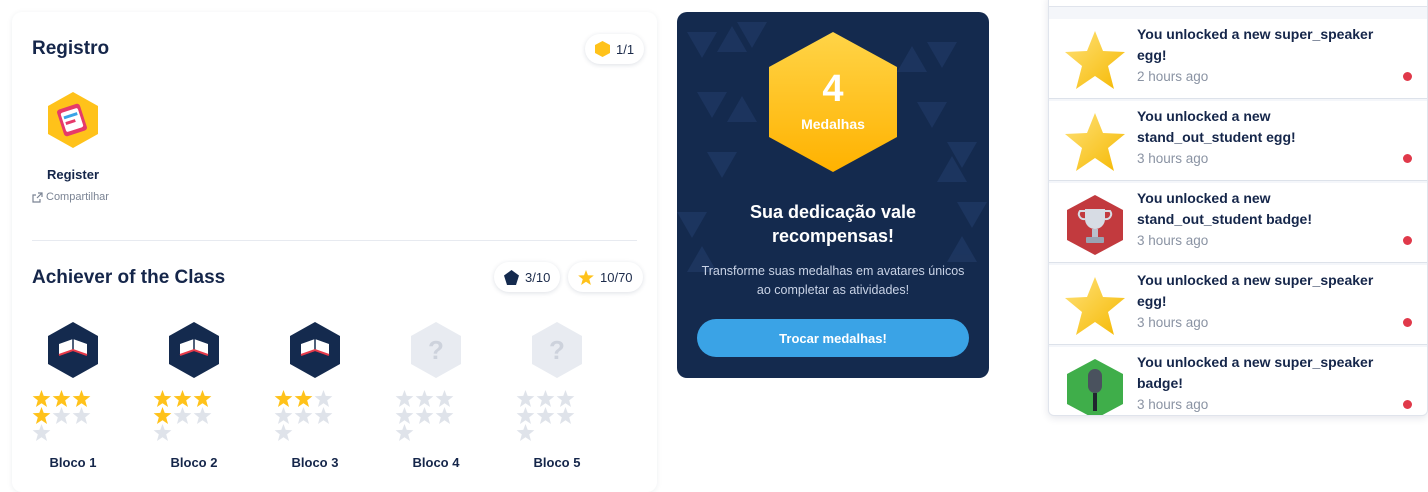 Image resolution: width=1428 pixels, height=492 pixels. I want to click on block-label: Bloco 5, so click(557, 462).